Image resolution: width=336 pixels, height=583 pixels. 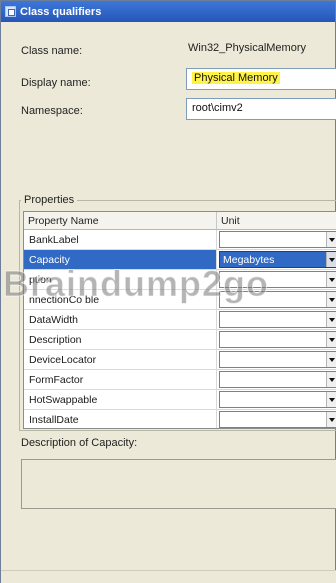 I want to click on property-name-cell: InstallDate, so click(x=120, y=419).